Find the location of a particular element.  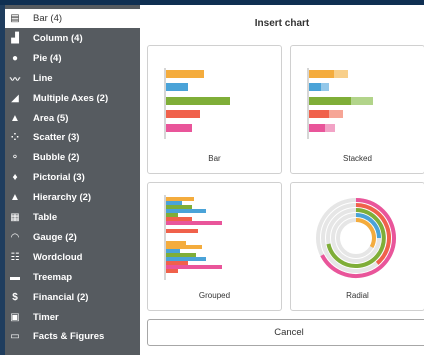

sidebar-item-hierarchy: ▲ Hierarchy (2) is located at coordinates (72, 197).